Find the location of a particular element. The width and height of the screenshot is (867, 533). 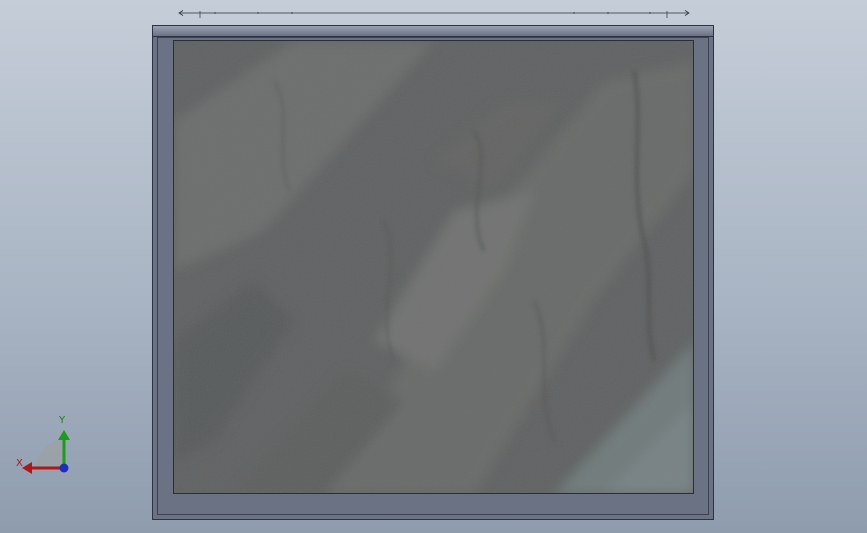

triad-y-label: Y is located at coordinates (62, 420).